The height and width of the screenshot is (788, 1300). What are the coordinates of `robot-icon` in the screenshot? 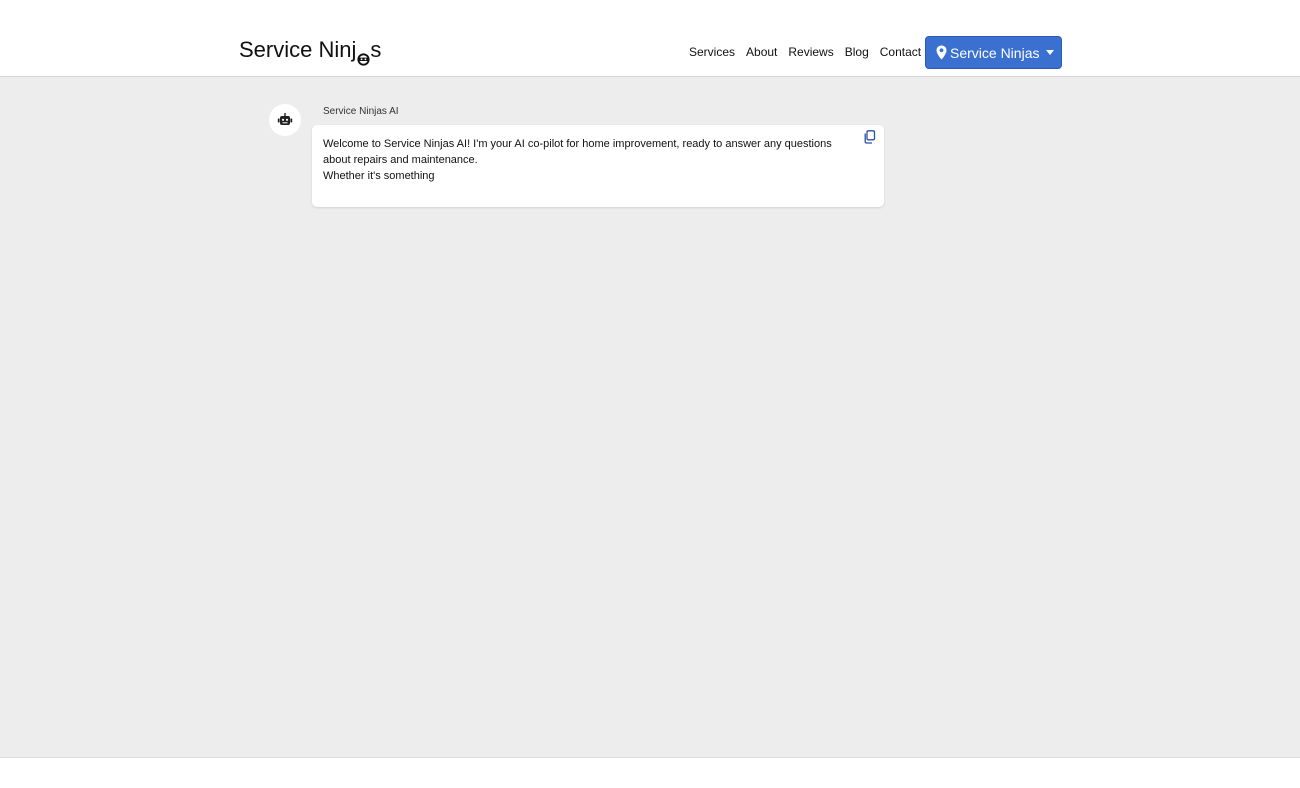 It's located at (285, 120).